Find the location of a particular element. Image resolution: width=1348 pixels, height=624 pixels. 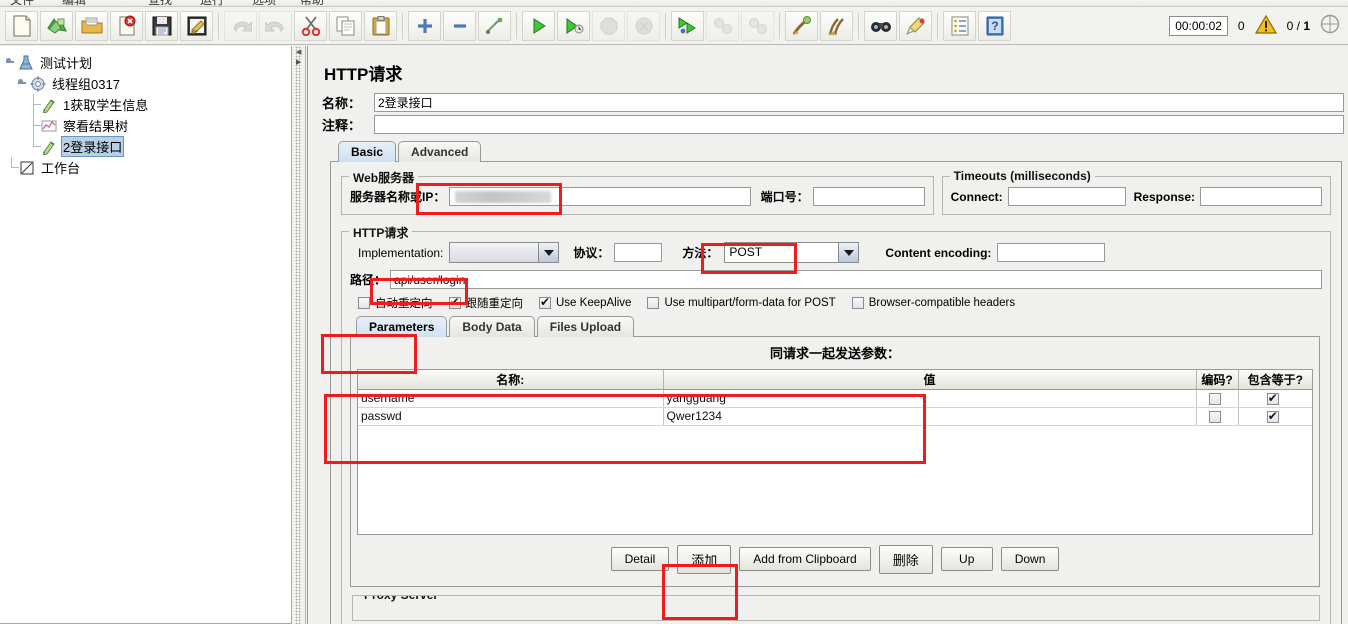

table-row: username yangguang is located at coordinates (835, 398).